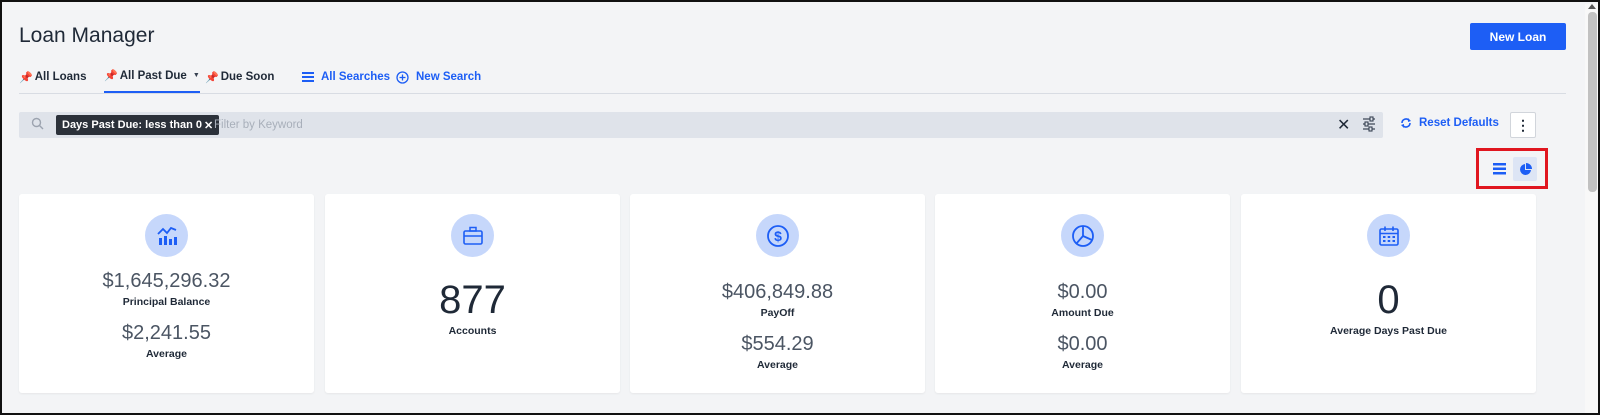 This screenshot has height=415, width=1600. I want to click on reset-defaults-label: Reset Defaults, so click(1459, 123).